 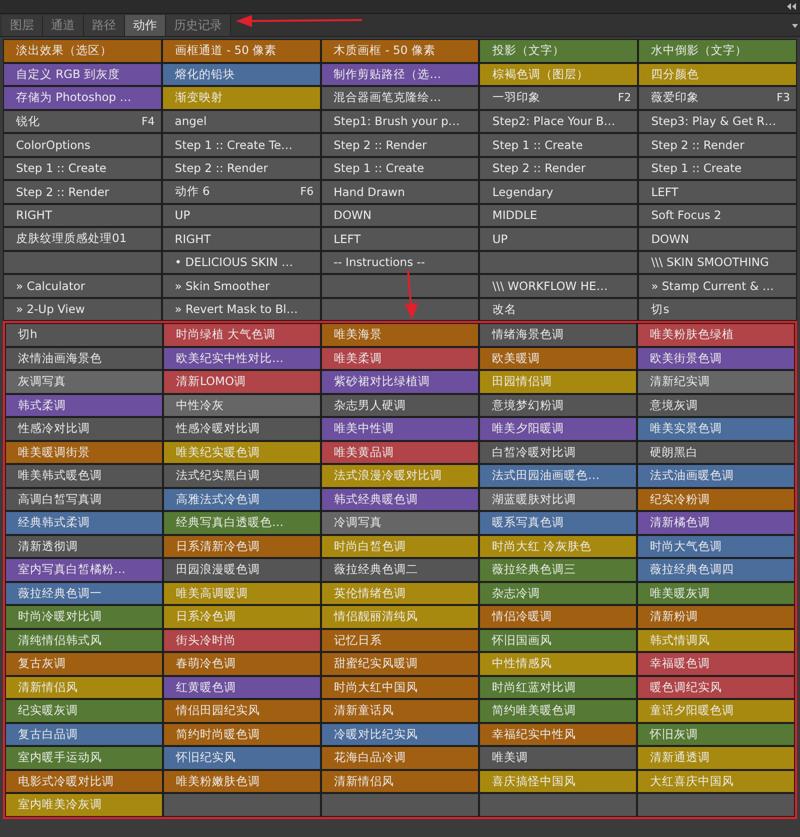 I want to click on action-button: 简约时尚暖色调, so click(x=242, y=734).